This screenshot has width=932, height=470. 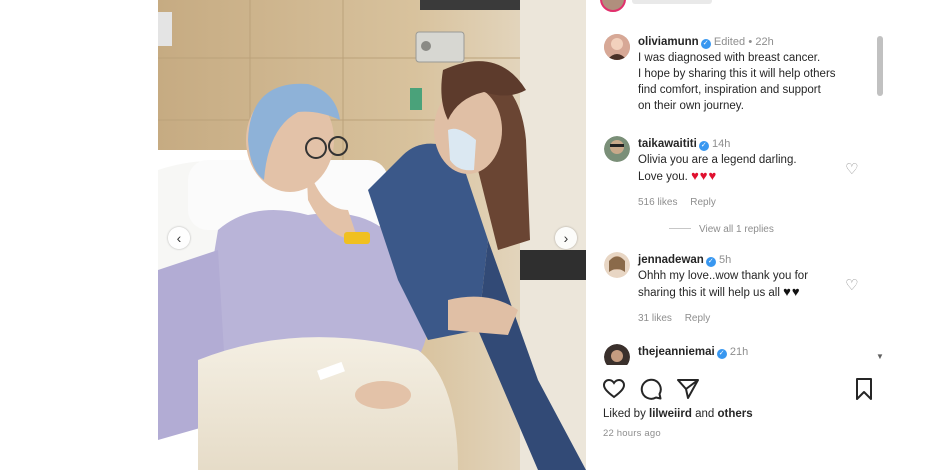 What do you see at coordinates (668, 42) in the screenshot?
I see `comment-username: oliviamunn` at bounding box center [668, 42].